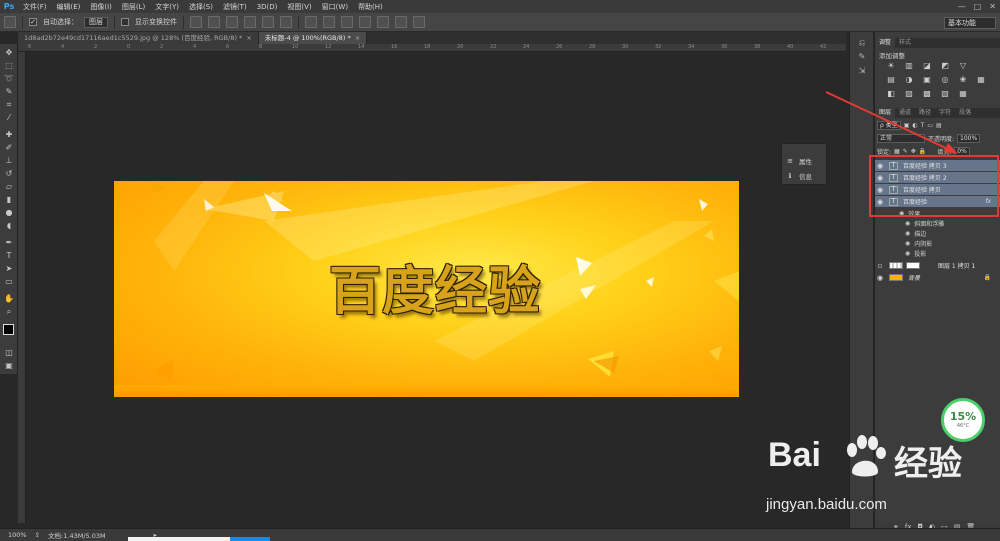 The image size is (1000, 541). What do you see at coordinates (37, 535) in the screenshot?
I see `share-icon: ⇪` at bounding box center [37, 535].